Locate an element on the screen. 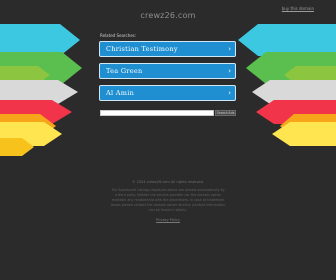  related-searches-label: Related Searches: is located at coordinates (118, 35).